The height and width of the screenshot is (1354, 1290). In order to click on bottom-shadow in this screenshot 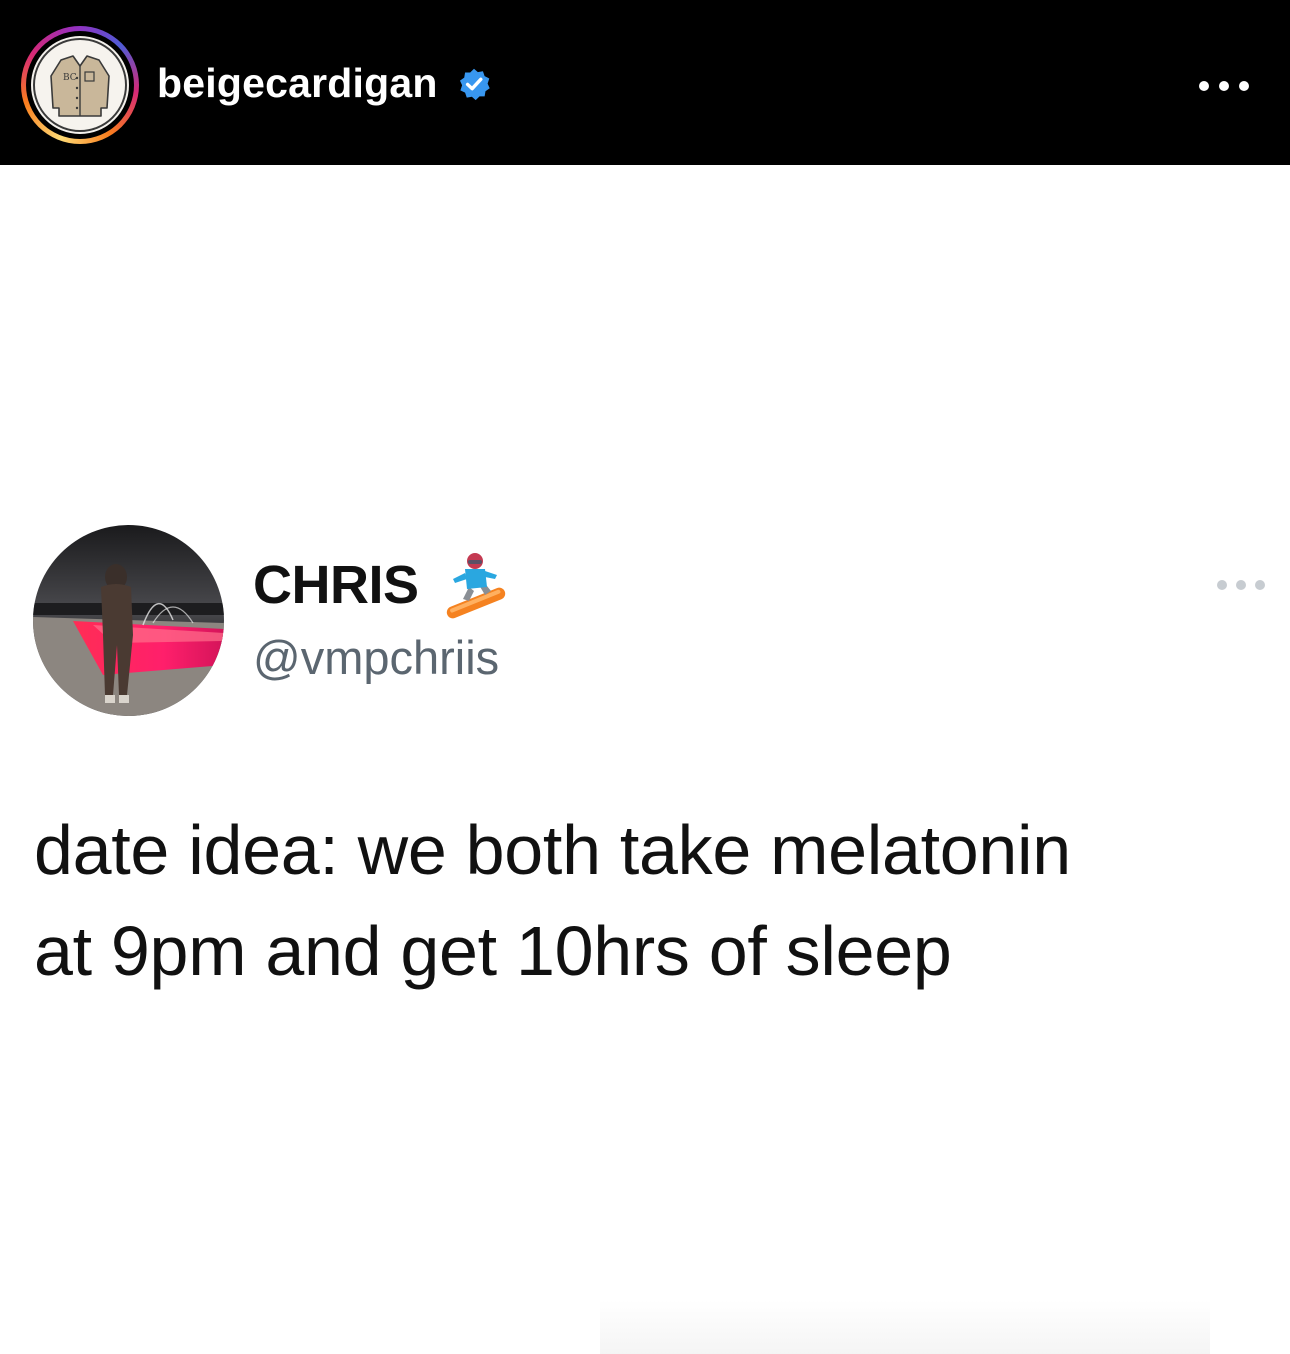, I will do `click(905, 1327)`.